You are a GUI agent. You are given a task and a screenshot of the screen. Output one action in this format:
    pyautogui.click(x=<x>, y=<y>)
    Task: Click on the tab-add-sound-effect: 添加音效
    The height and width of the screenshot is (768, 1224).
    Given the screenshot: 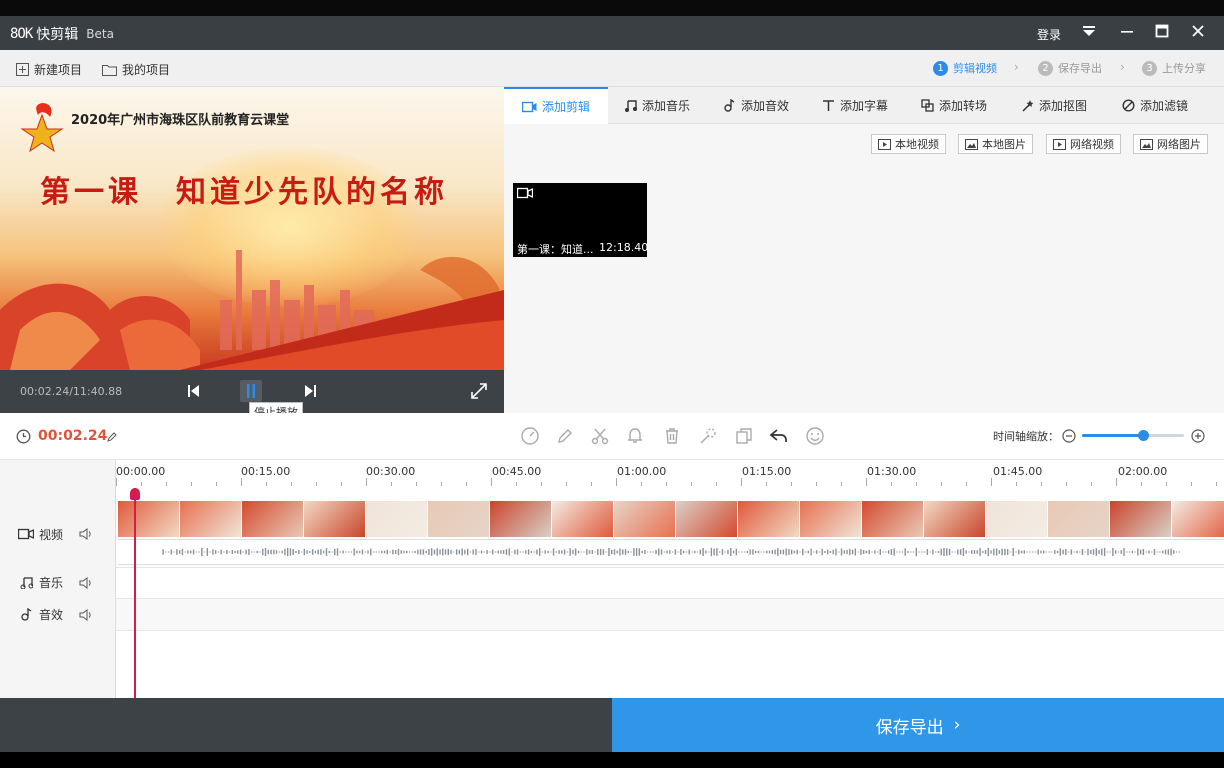 What is the action you would take?
    pyautogui.click(x=756, y=105)
    